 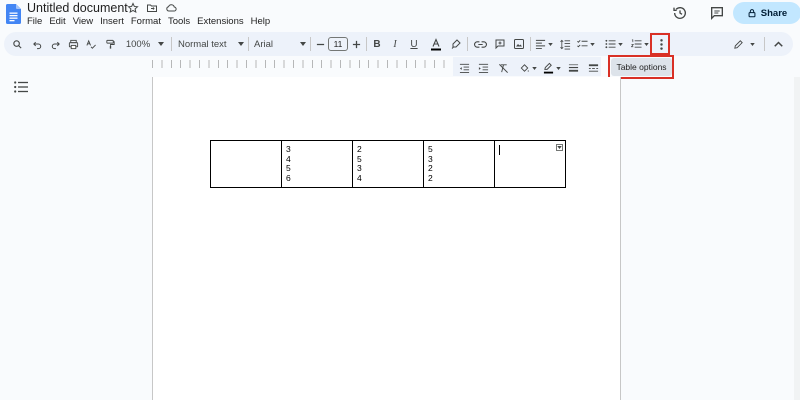 What do you see at coordinates (530, 164) in the screenshot?
I see `table-cell-active` at bounding box center [530, 164].